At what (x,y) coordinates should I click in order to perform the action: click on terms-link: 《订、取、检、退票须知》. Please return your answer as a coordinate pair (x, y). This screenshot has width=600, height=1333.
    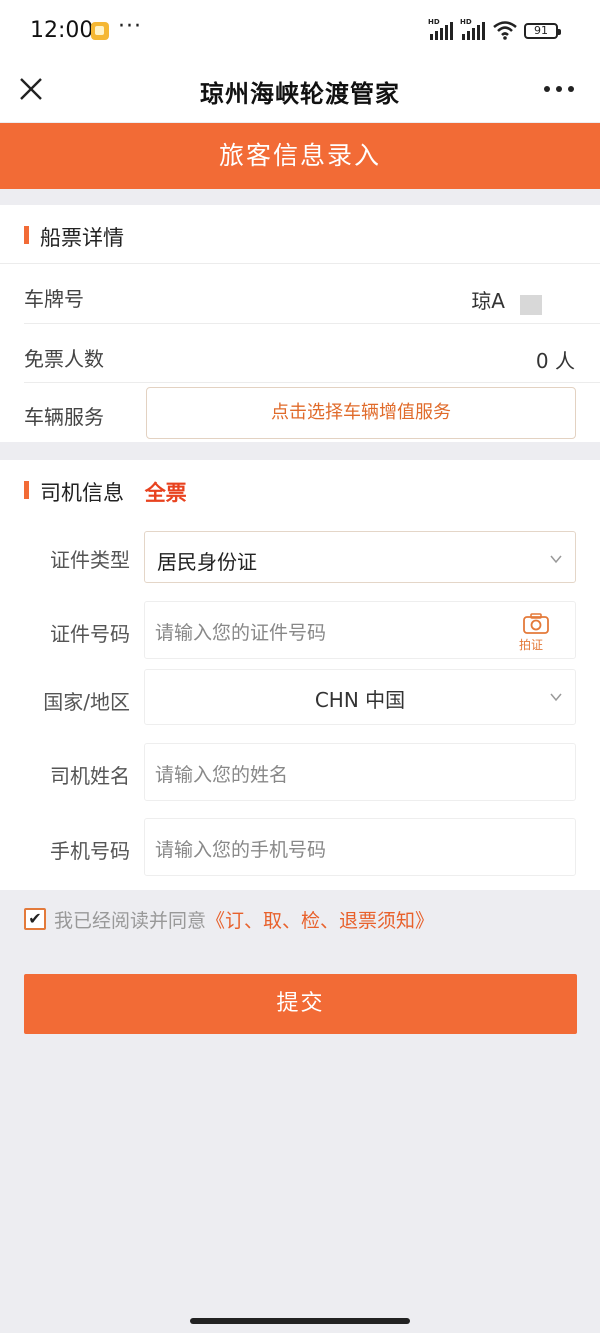
    Looking at the image, I should click on (320, 921).